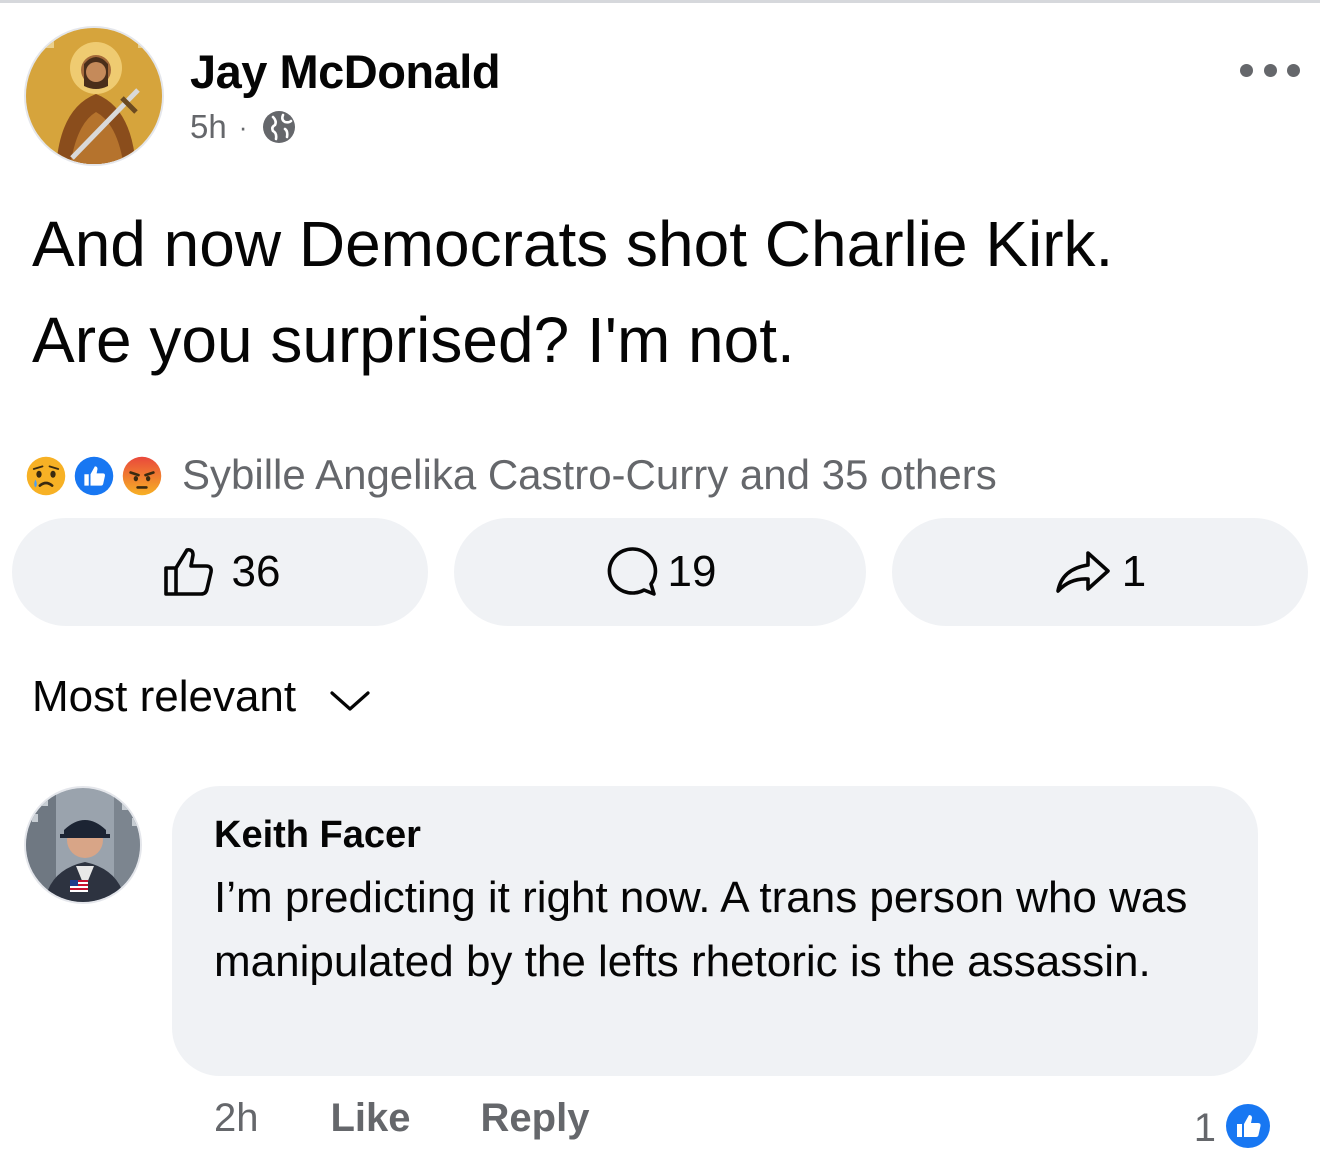 The height and width of the screenshot is (1173, 1320). I want to click on comment-button: 19, so click(660, 572).